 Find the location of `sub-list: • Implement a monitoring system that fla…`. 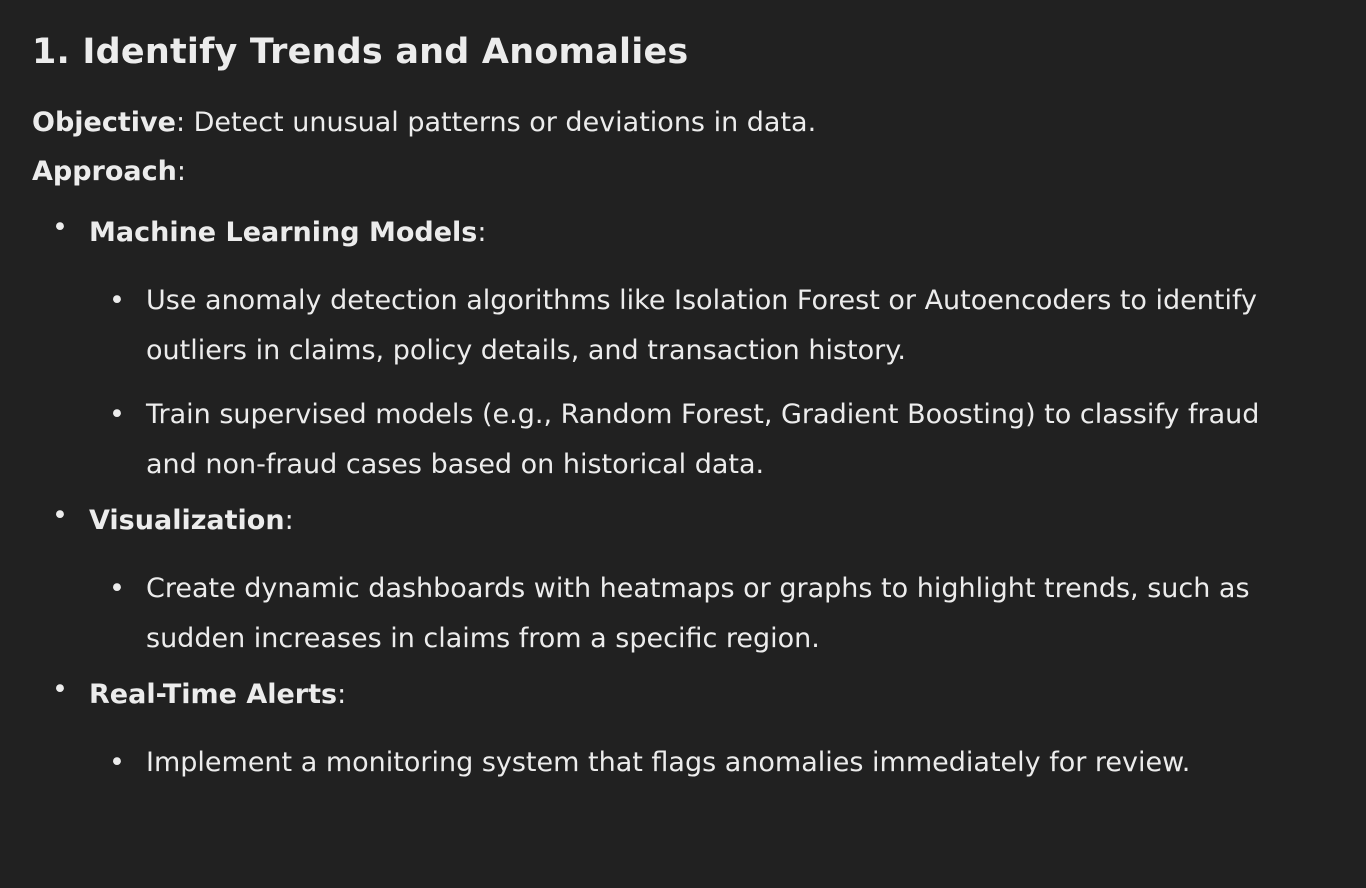

sub-list: • Implement a monitoring system that fla… is located at coordinates (711, 763).